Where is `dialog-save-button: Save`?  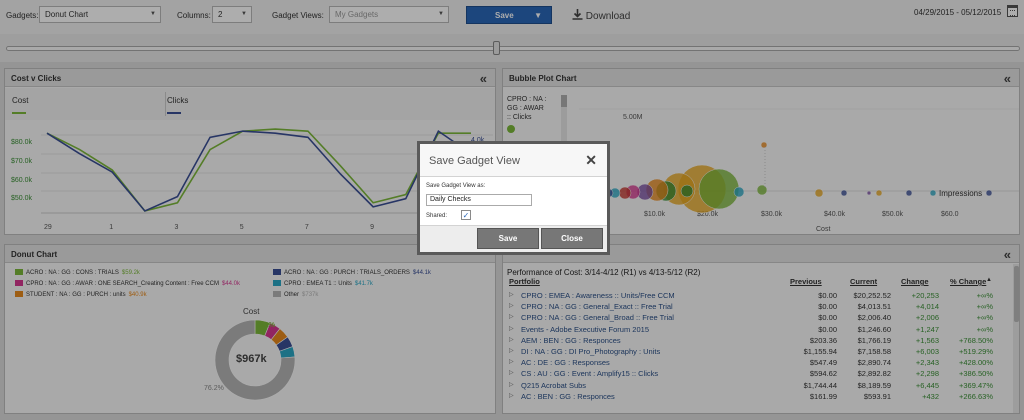 dialog-save-button: Save is located at coordinates (508, 238).